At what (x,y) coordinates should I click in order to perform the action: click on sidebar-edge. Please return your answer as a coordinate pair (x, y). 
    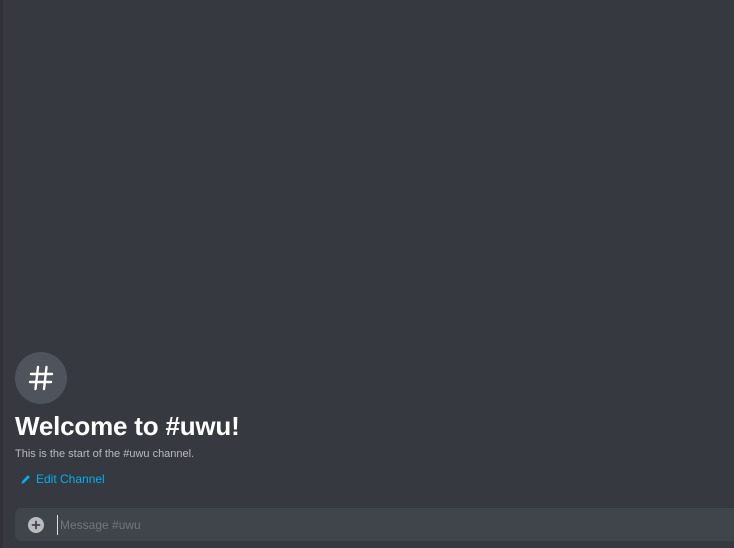
    Looking at the image, I should click on (1, 274).